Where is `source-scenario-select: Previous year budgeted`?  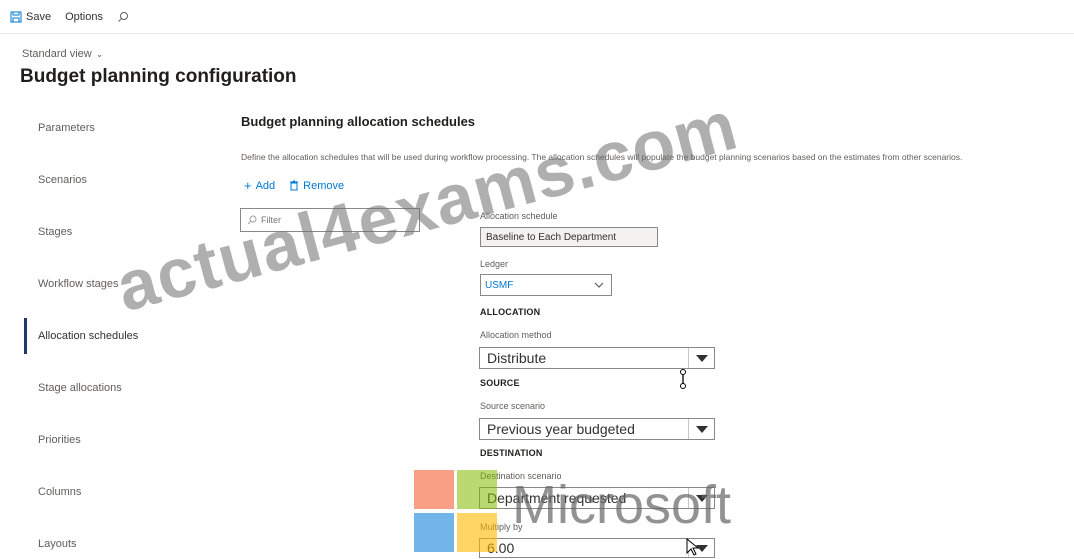 source-scenario-select: Previous year budgeted is located at coordinates (597, 429).